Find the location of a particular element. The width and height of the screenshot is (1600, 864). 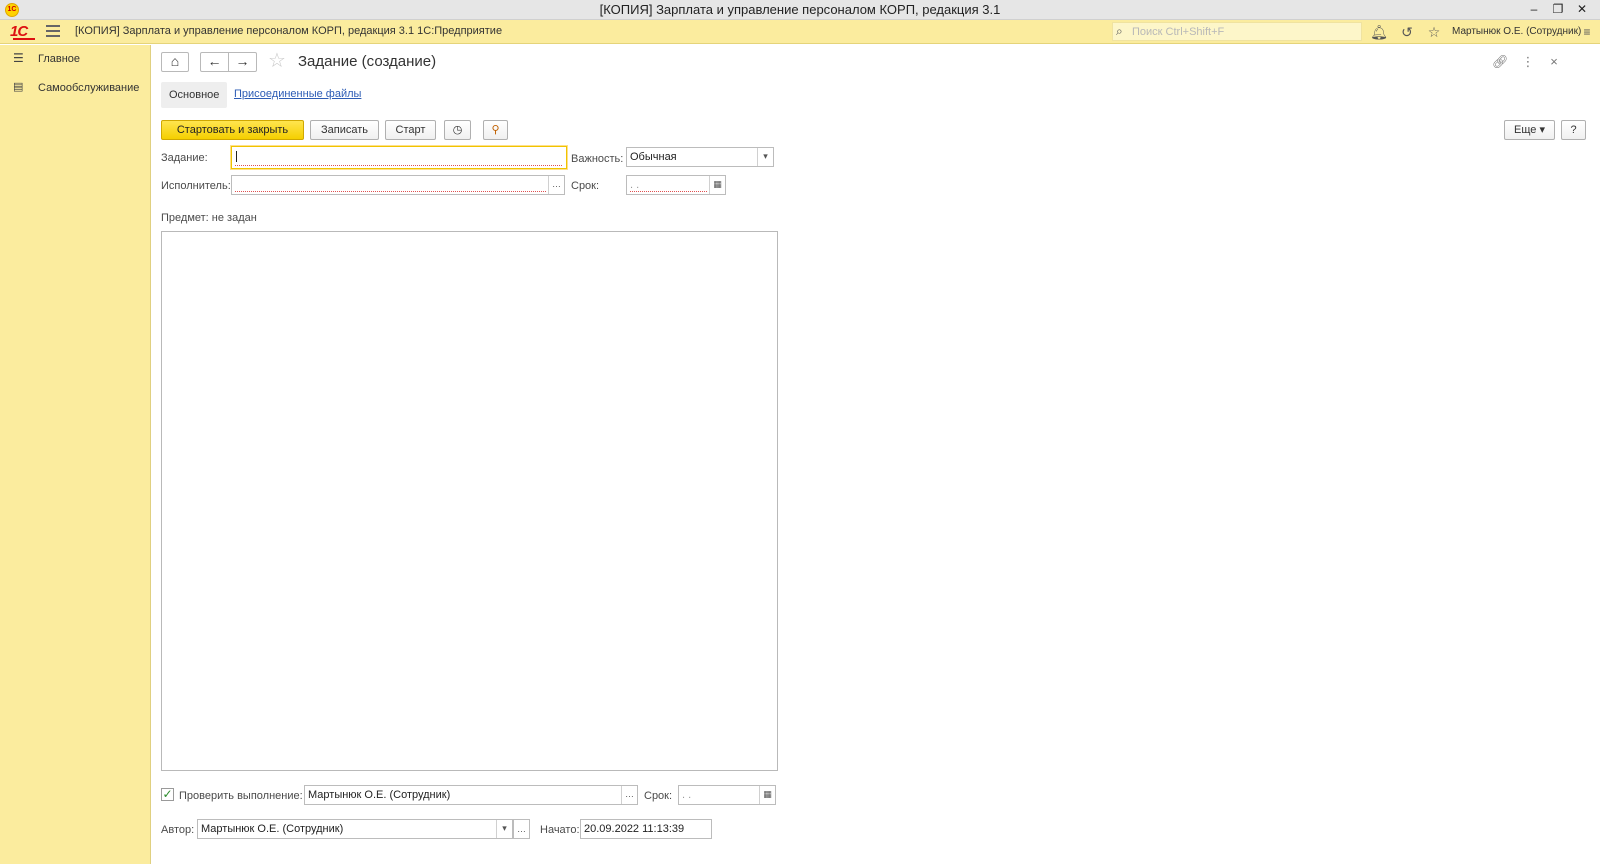

started-input: 20.09.2022 11:13:39 is located at coordinates (646, 829).